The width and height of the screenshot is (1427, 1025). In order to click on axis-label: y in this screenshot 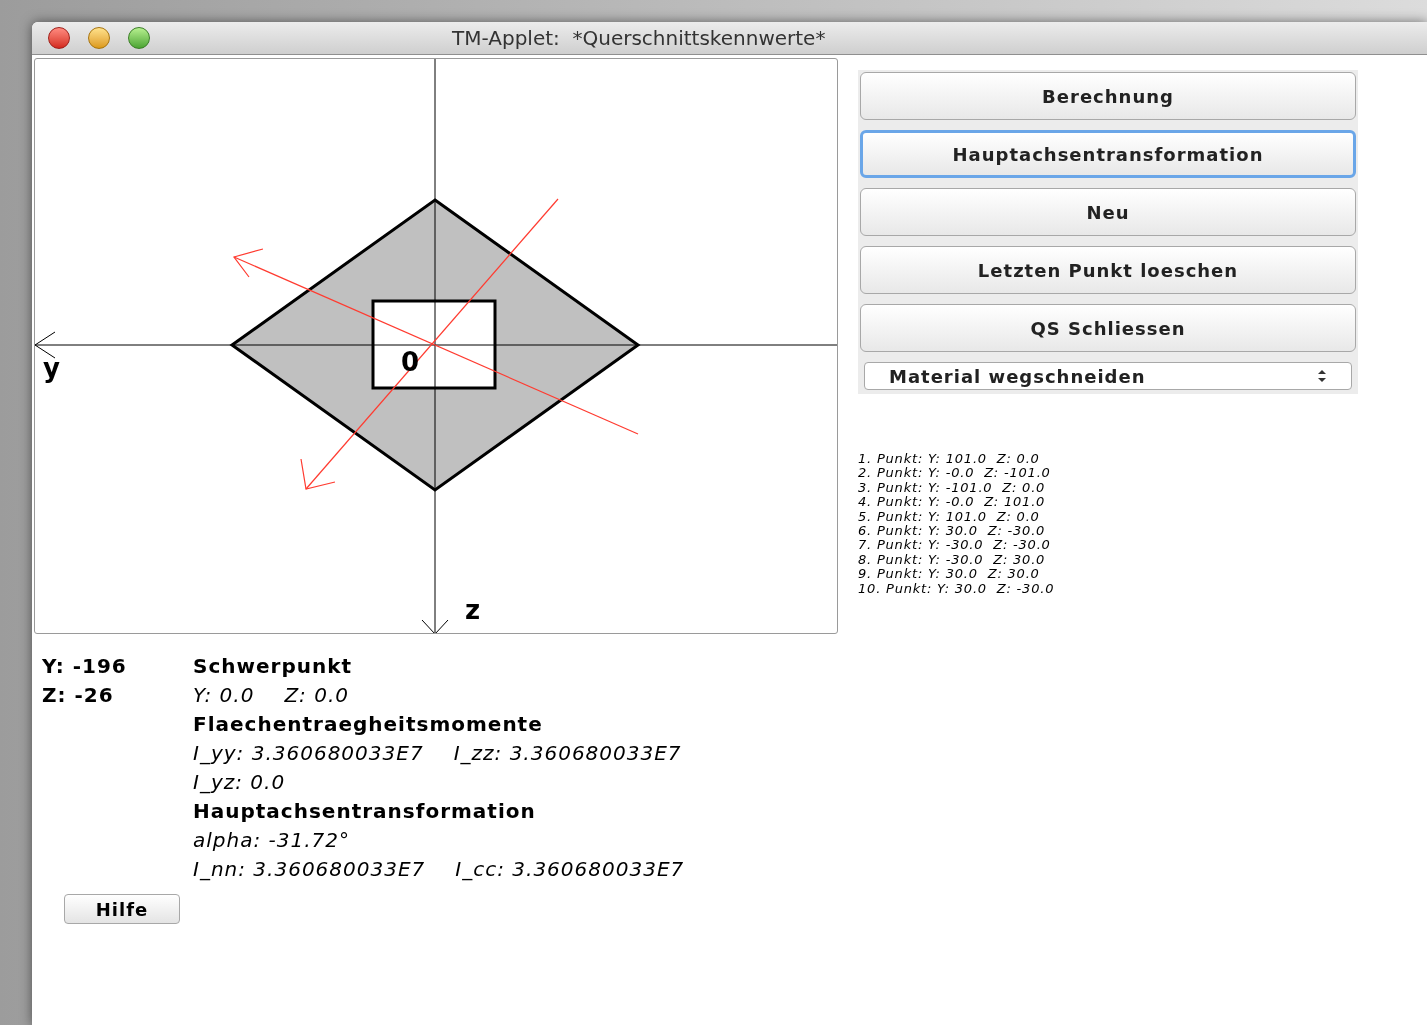, I will do `click(51, 368)`.